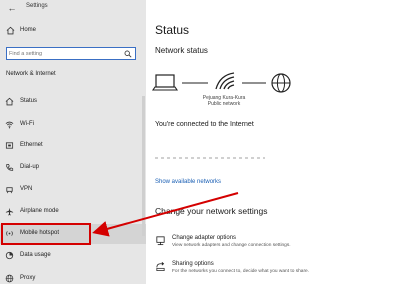  What do you see at coordinates (31, 145) in the screenshot?
I see `sidebar-item-label: Ethernet` at bounding box center [31, 145].